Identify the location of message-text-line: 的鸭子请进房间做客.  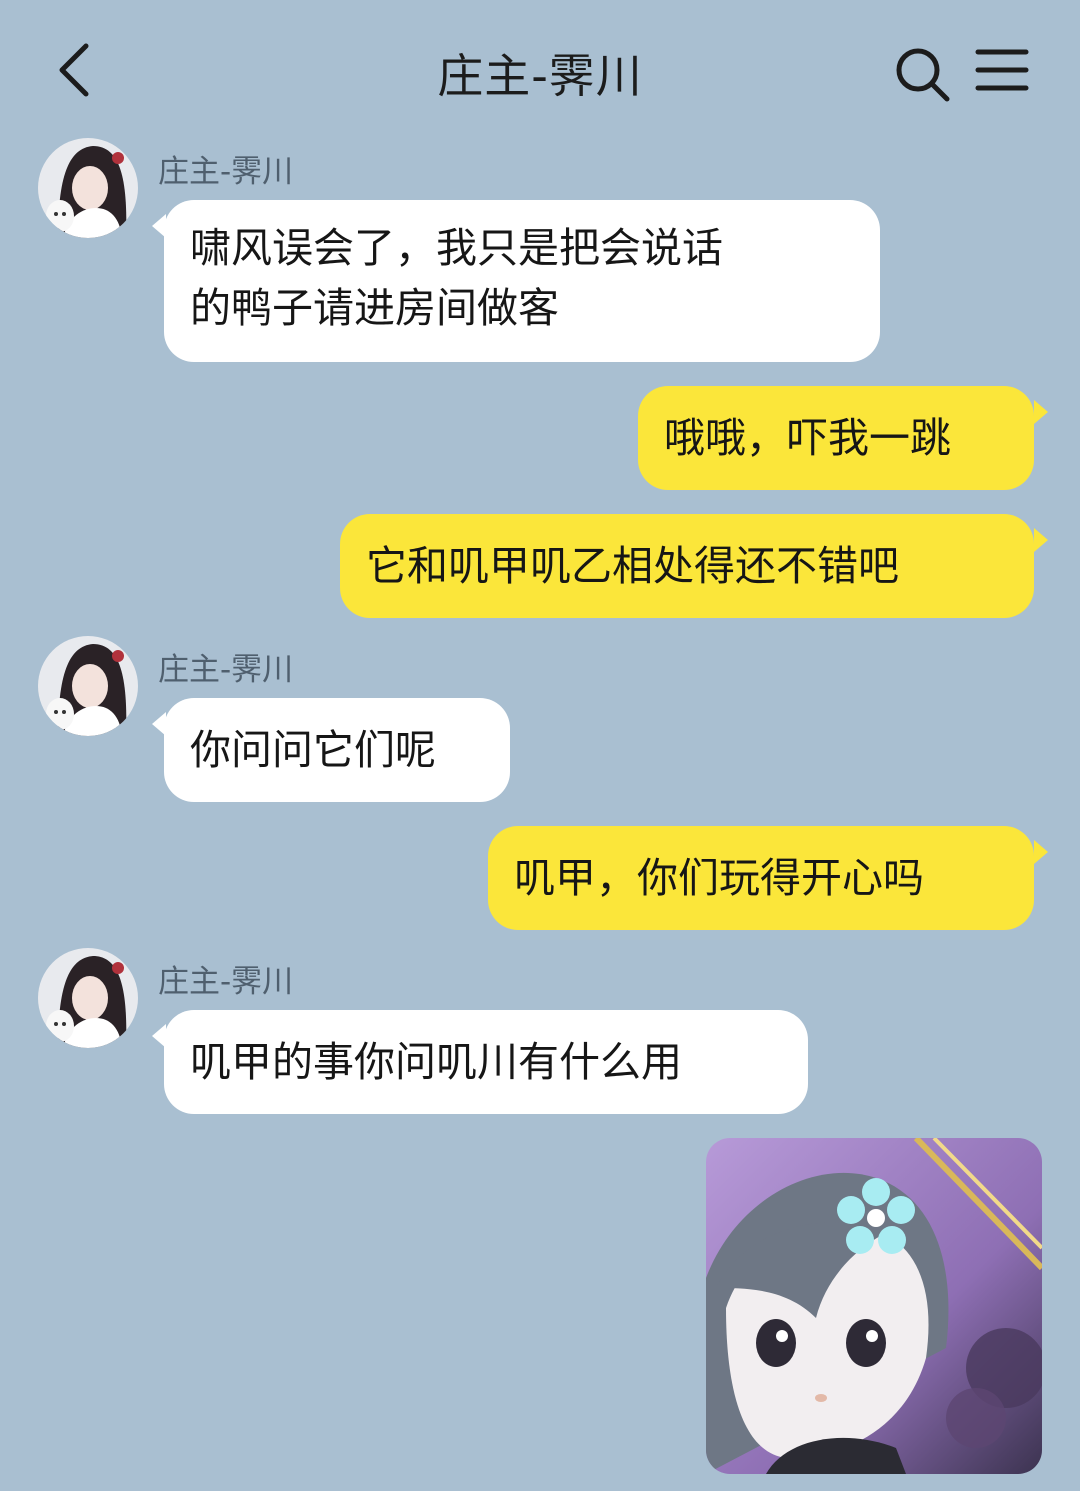
(374, 308).